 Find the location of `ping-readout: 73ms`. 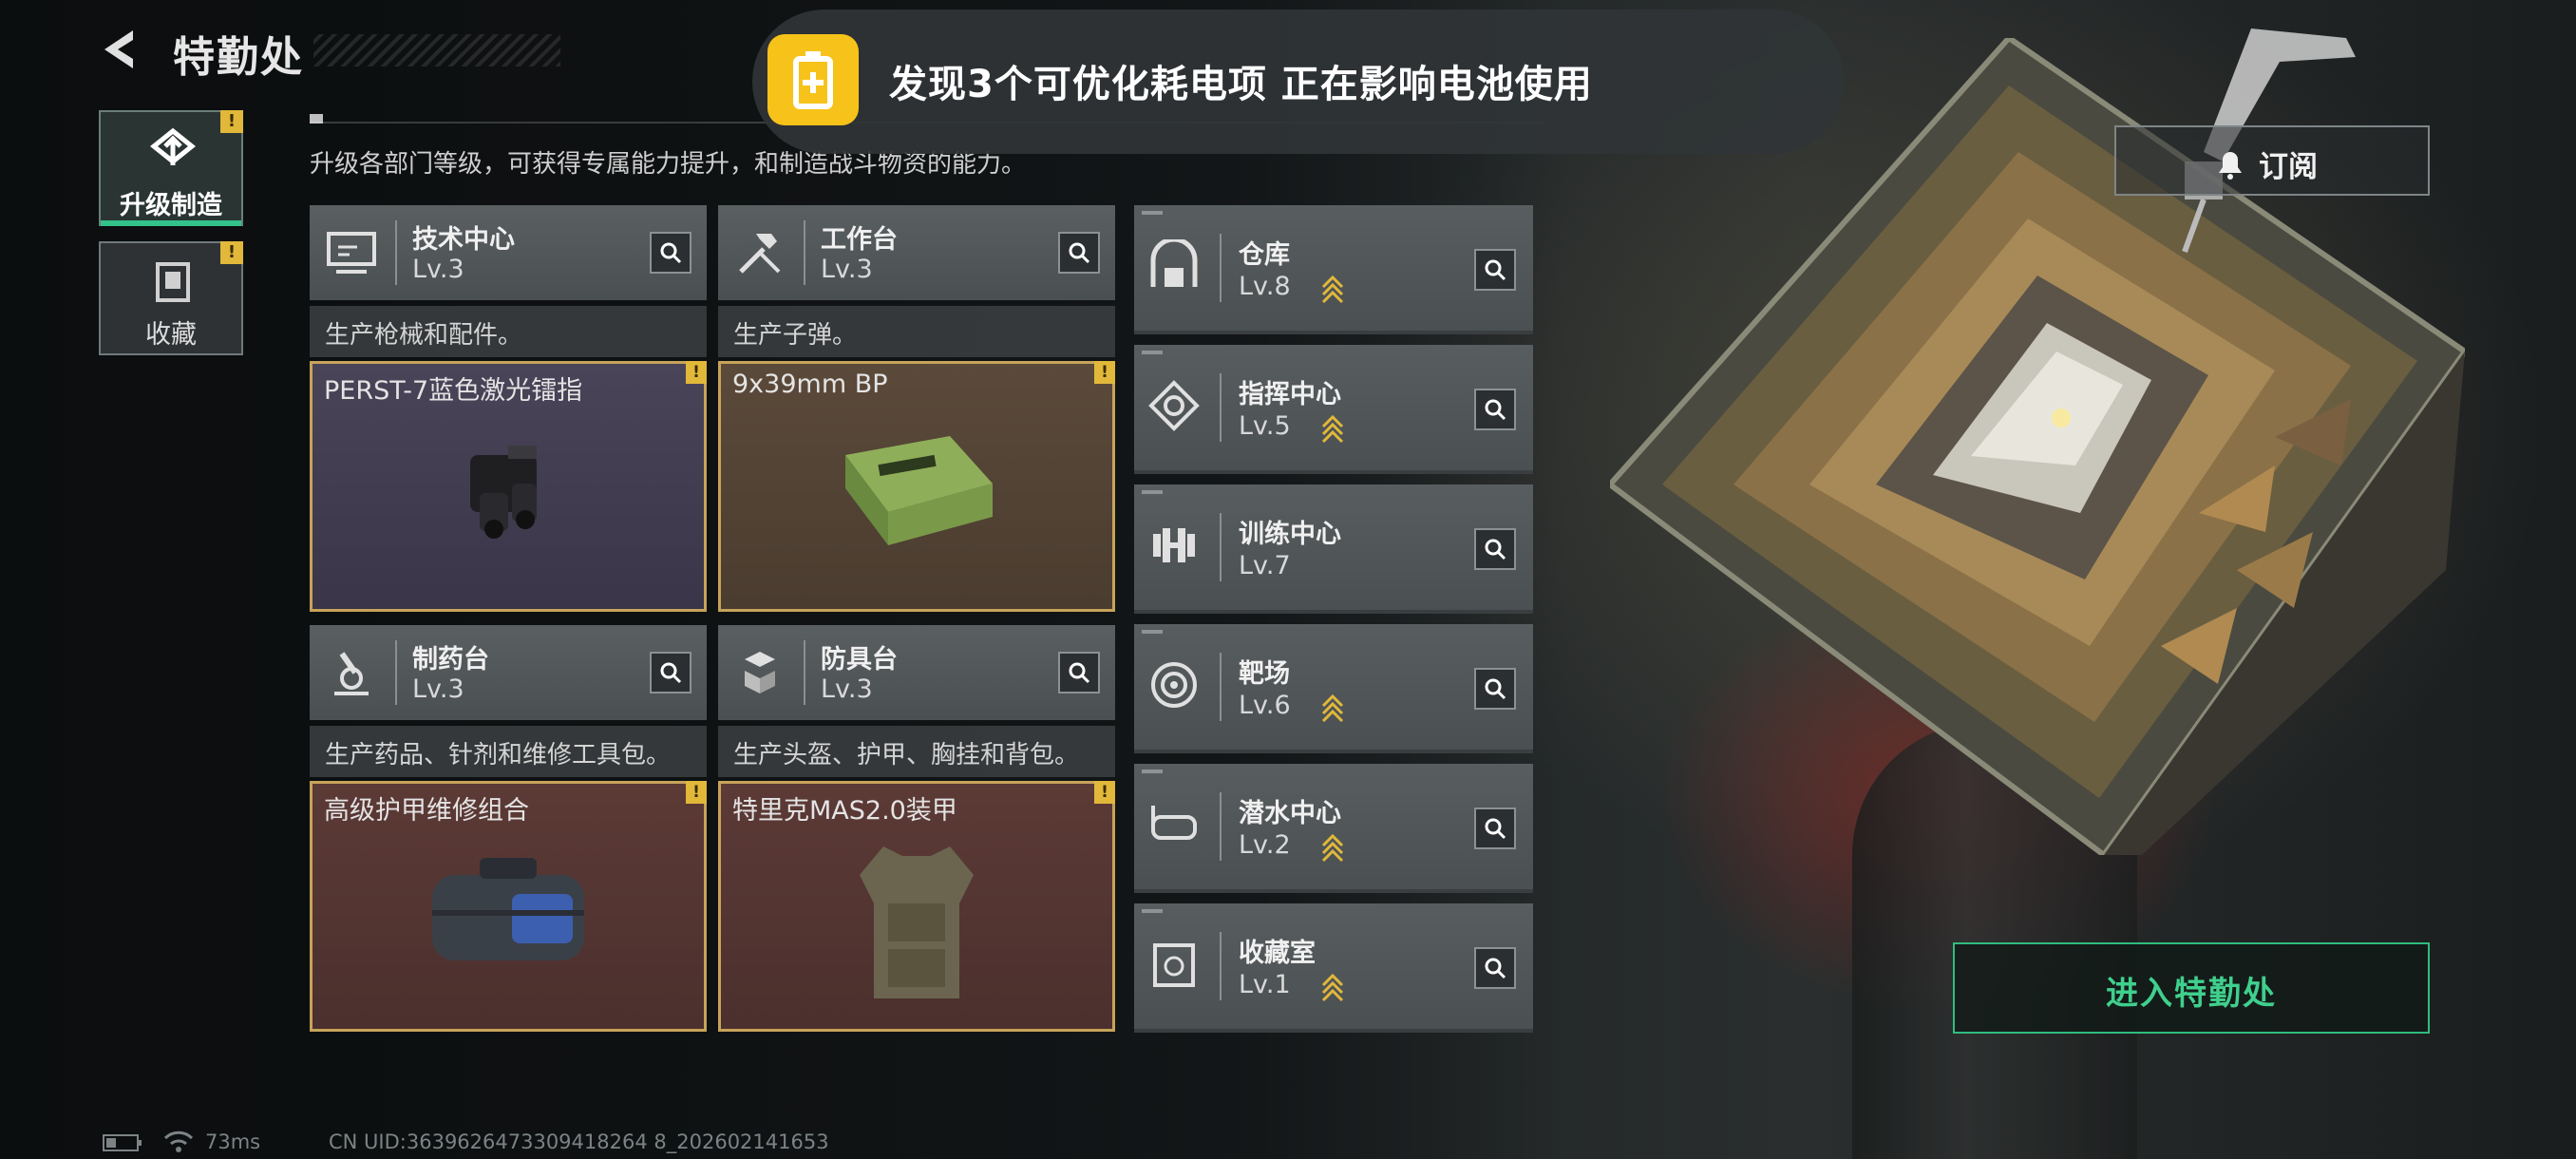

ping-readout: 73ms is located at coordinates (233, 1141).